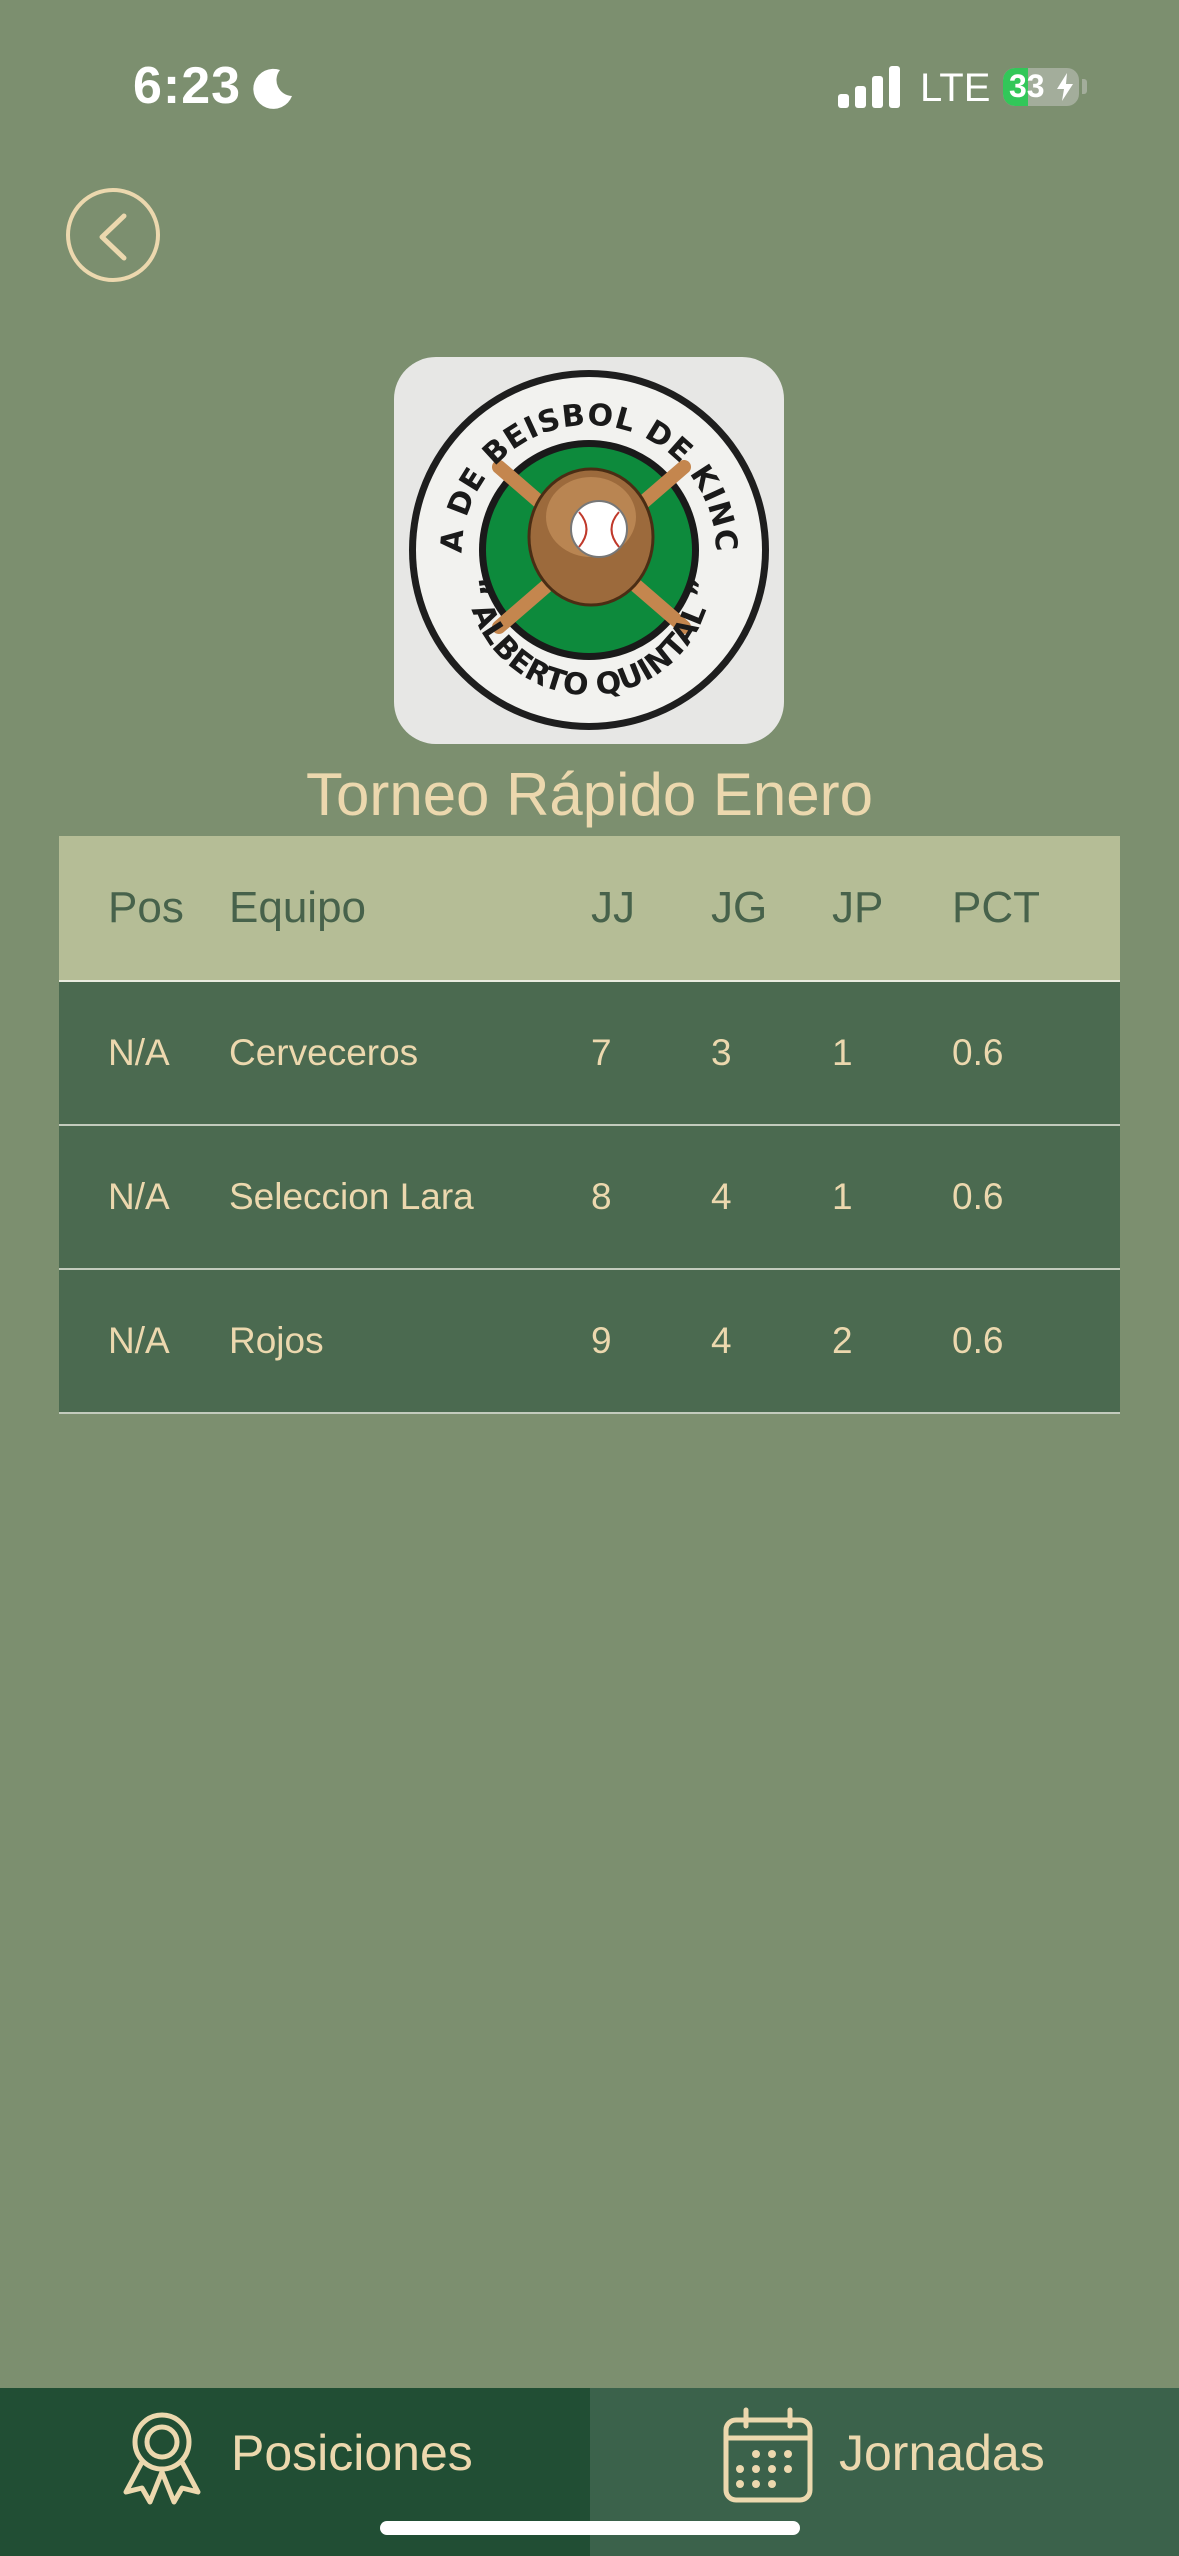 This screenshot has height=2556, width=1179. Describe the element at coordinates (589, 794) in the screenshot. I see `page-title: Torneo Rápido Enero` at that location.